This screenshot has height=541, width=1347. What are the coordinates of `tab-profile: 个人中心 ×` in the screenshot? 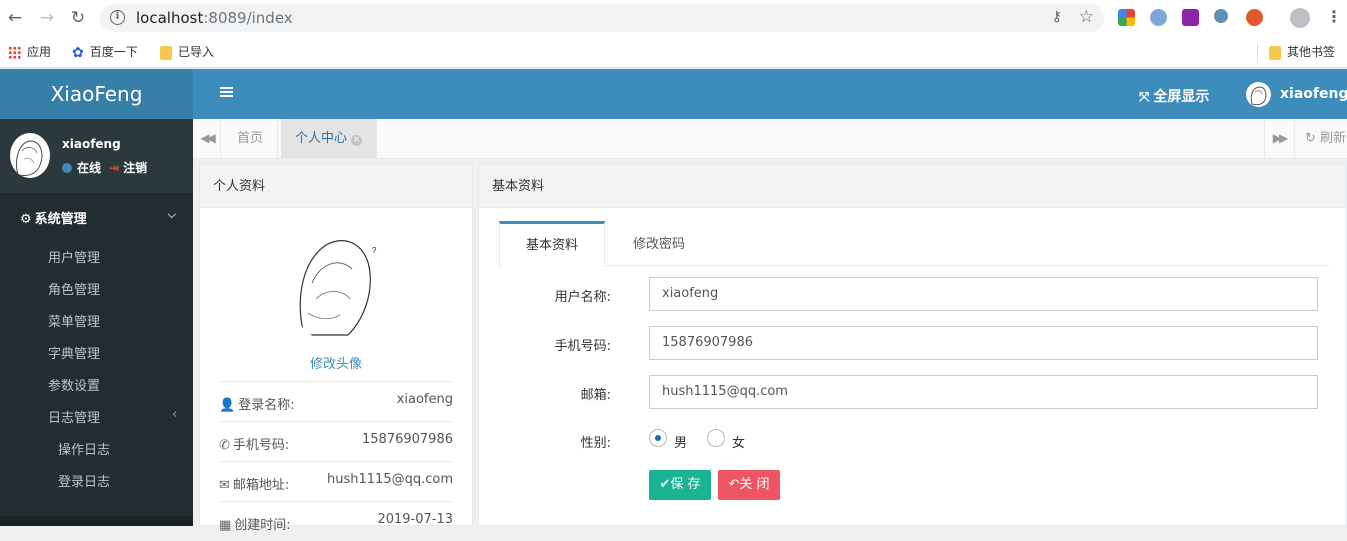 It's located at (329, 138).